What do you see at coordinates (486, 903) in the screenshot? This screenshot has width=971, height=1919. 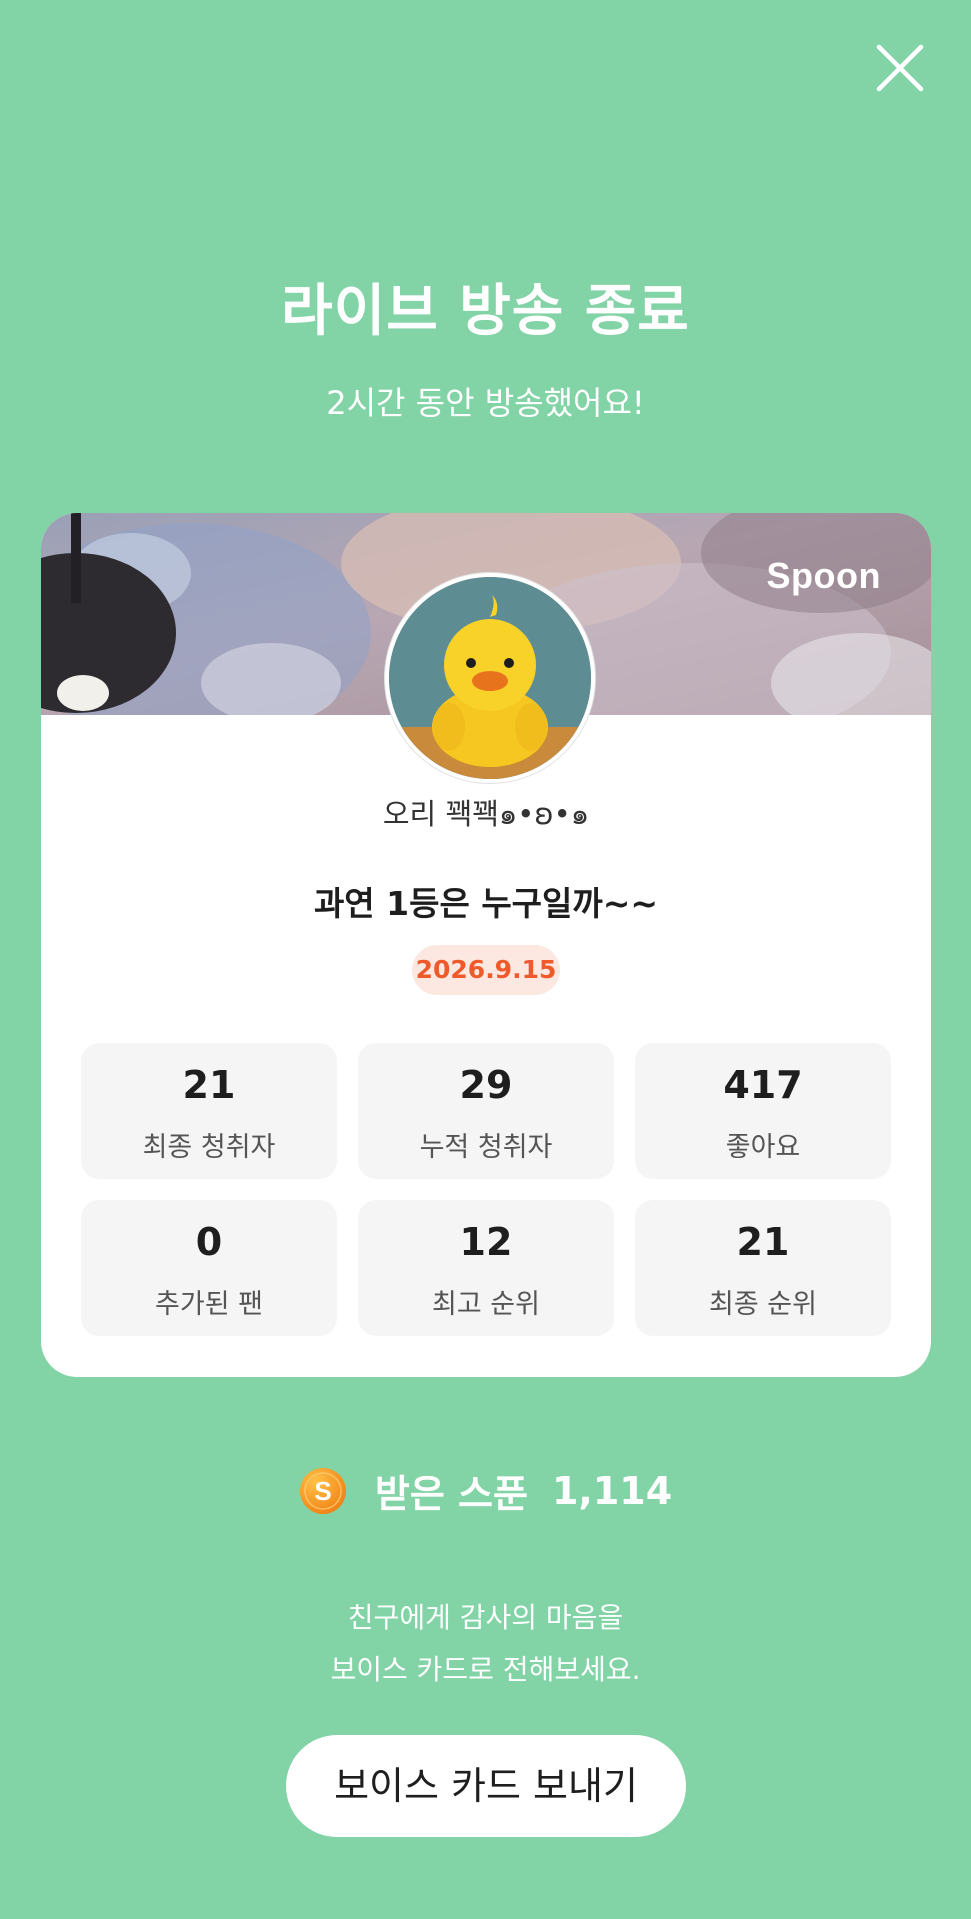 I see `live-title: 과연 1등은 누구일까~~` at bounding box center [486, 903].